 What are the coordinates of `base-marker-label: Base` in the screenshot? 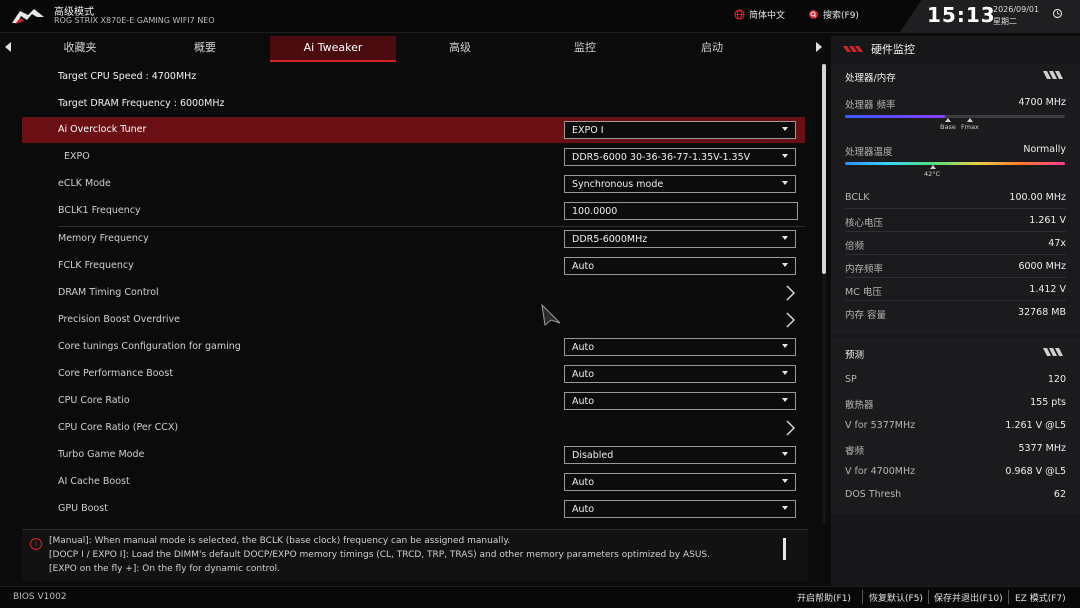 It's located at (948, 127).